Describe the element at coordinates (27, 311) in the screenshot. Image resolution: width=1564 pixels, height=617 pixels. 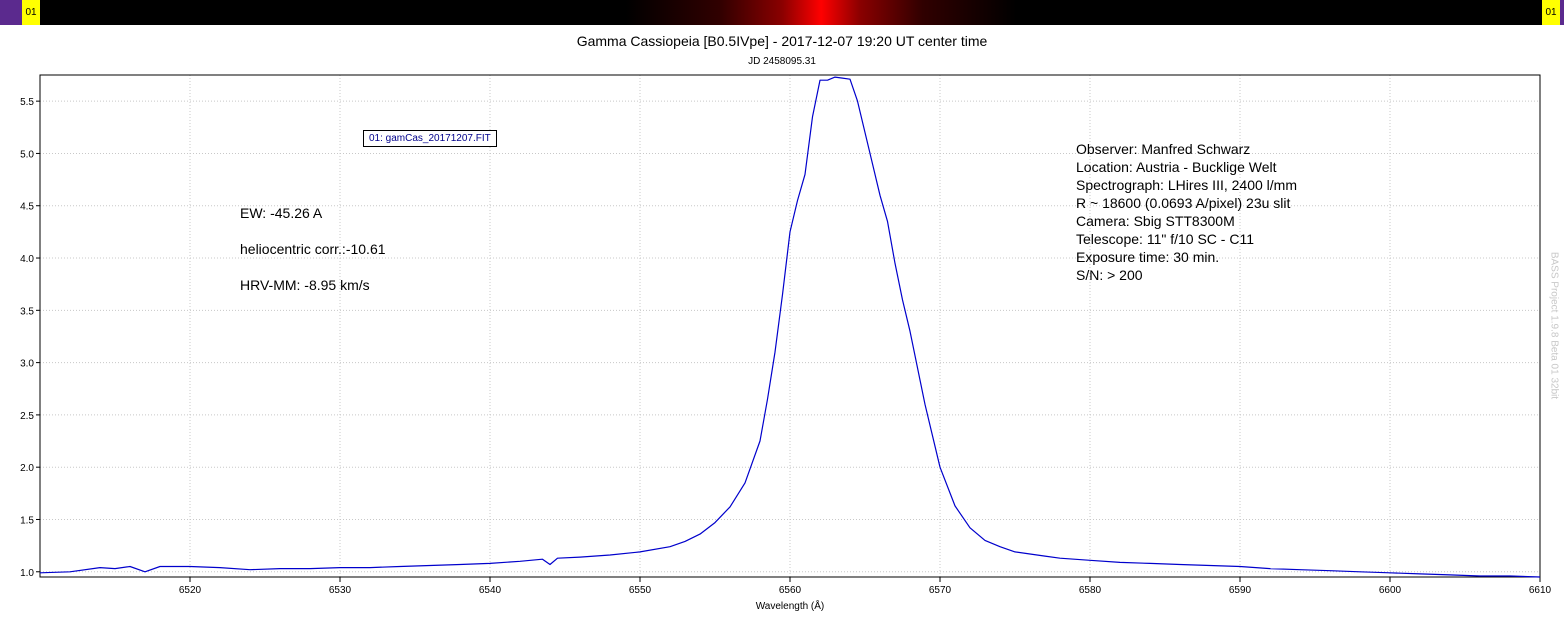
I see `y-tick-label: 3.5` at that location.